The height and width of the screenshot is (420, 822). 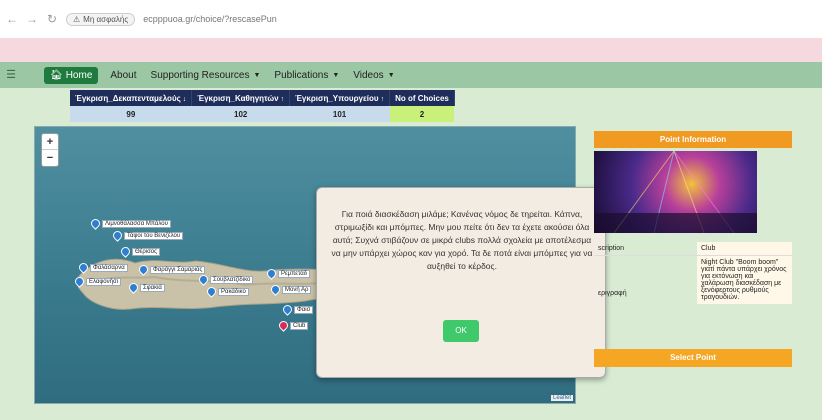 I want to click on table-cell: 99, so click(x=131, y=114).